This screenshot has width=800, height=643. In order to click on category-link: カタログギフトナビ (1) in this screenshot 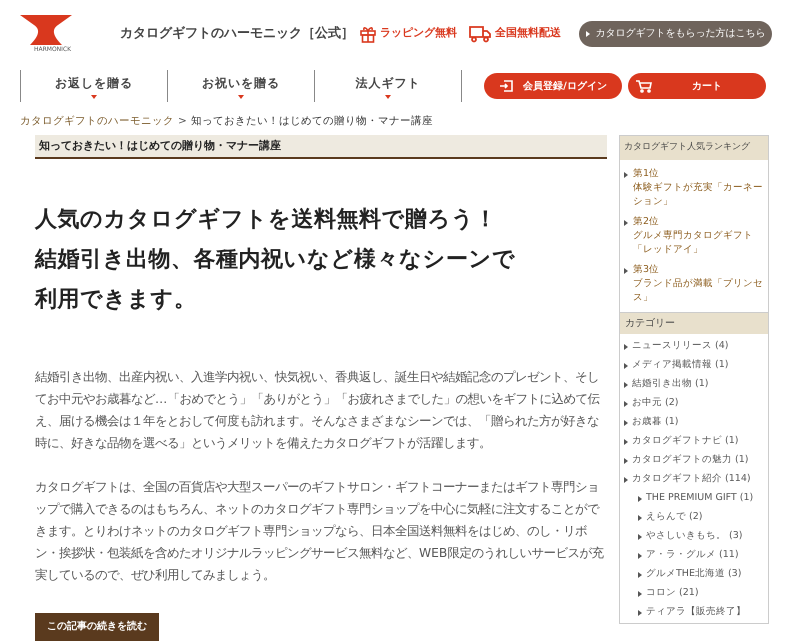, I will do `click(685, 440)`.